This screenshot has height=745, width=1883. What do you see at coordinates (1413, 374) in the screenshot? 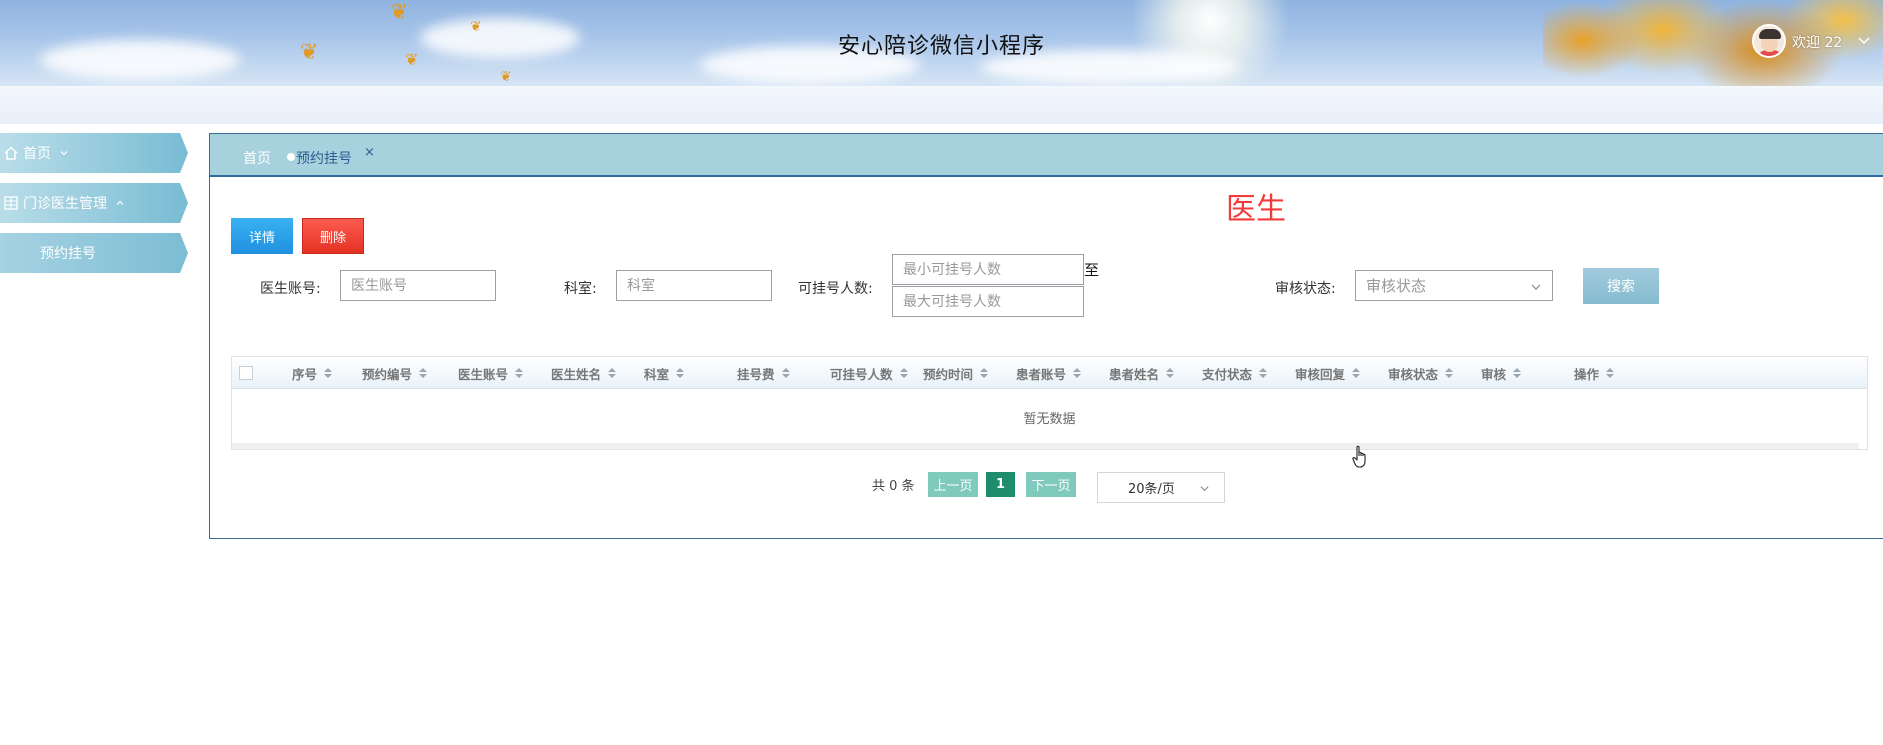
I see `column-header-label: 审核状态` at bounding box center [1413, 374].